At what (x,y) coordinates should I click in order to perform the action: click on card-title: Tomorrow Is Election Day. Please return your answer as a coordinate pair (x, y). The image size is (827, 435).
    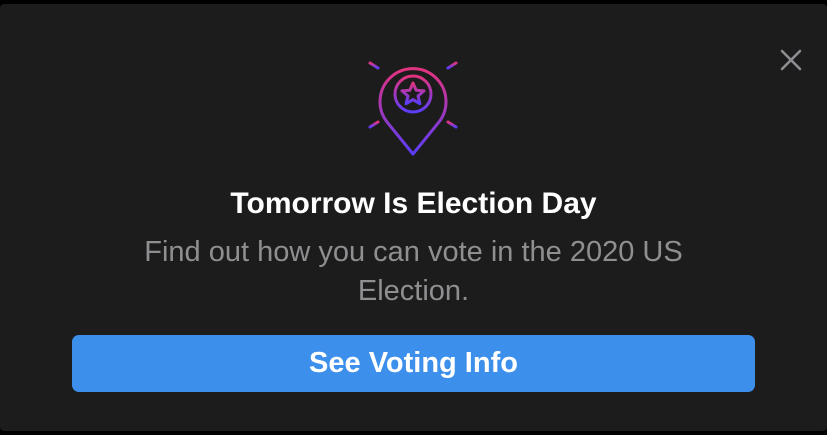
    Looking at the image, I should click on (413, 203).